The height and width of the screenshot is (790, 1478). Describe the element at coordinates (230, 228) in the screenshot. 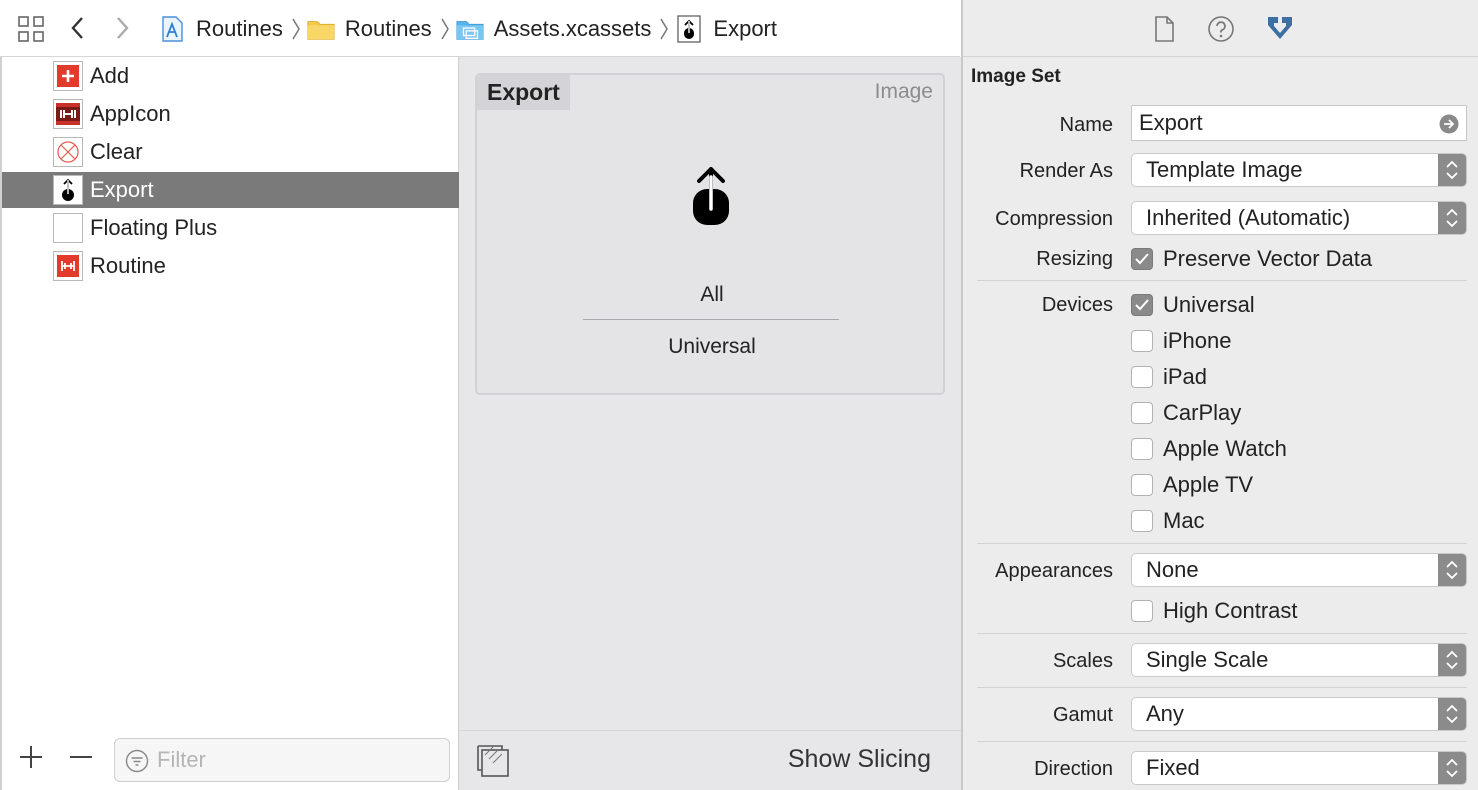

I see `list-item-floating-plus: Floating Plus` at that location.